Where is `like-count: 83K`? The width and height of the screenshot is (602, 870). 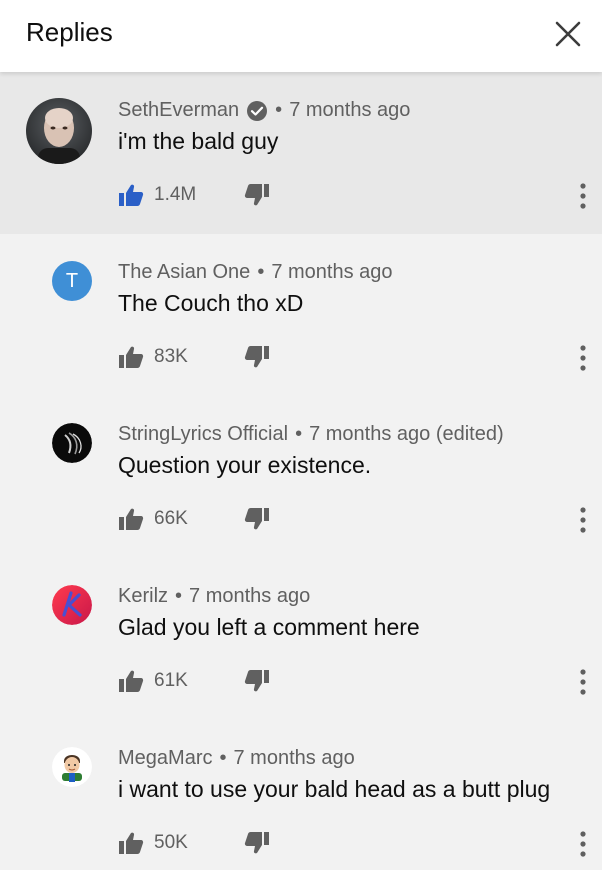
like-count: 83K is located at coordinates (171, 356).